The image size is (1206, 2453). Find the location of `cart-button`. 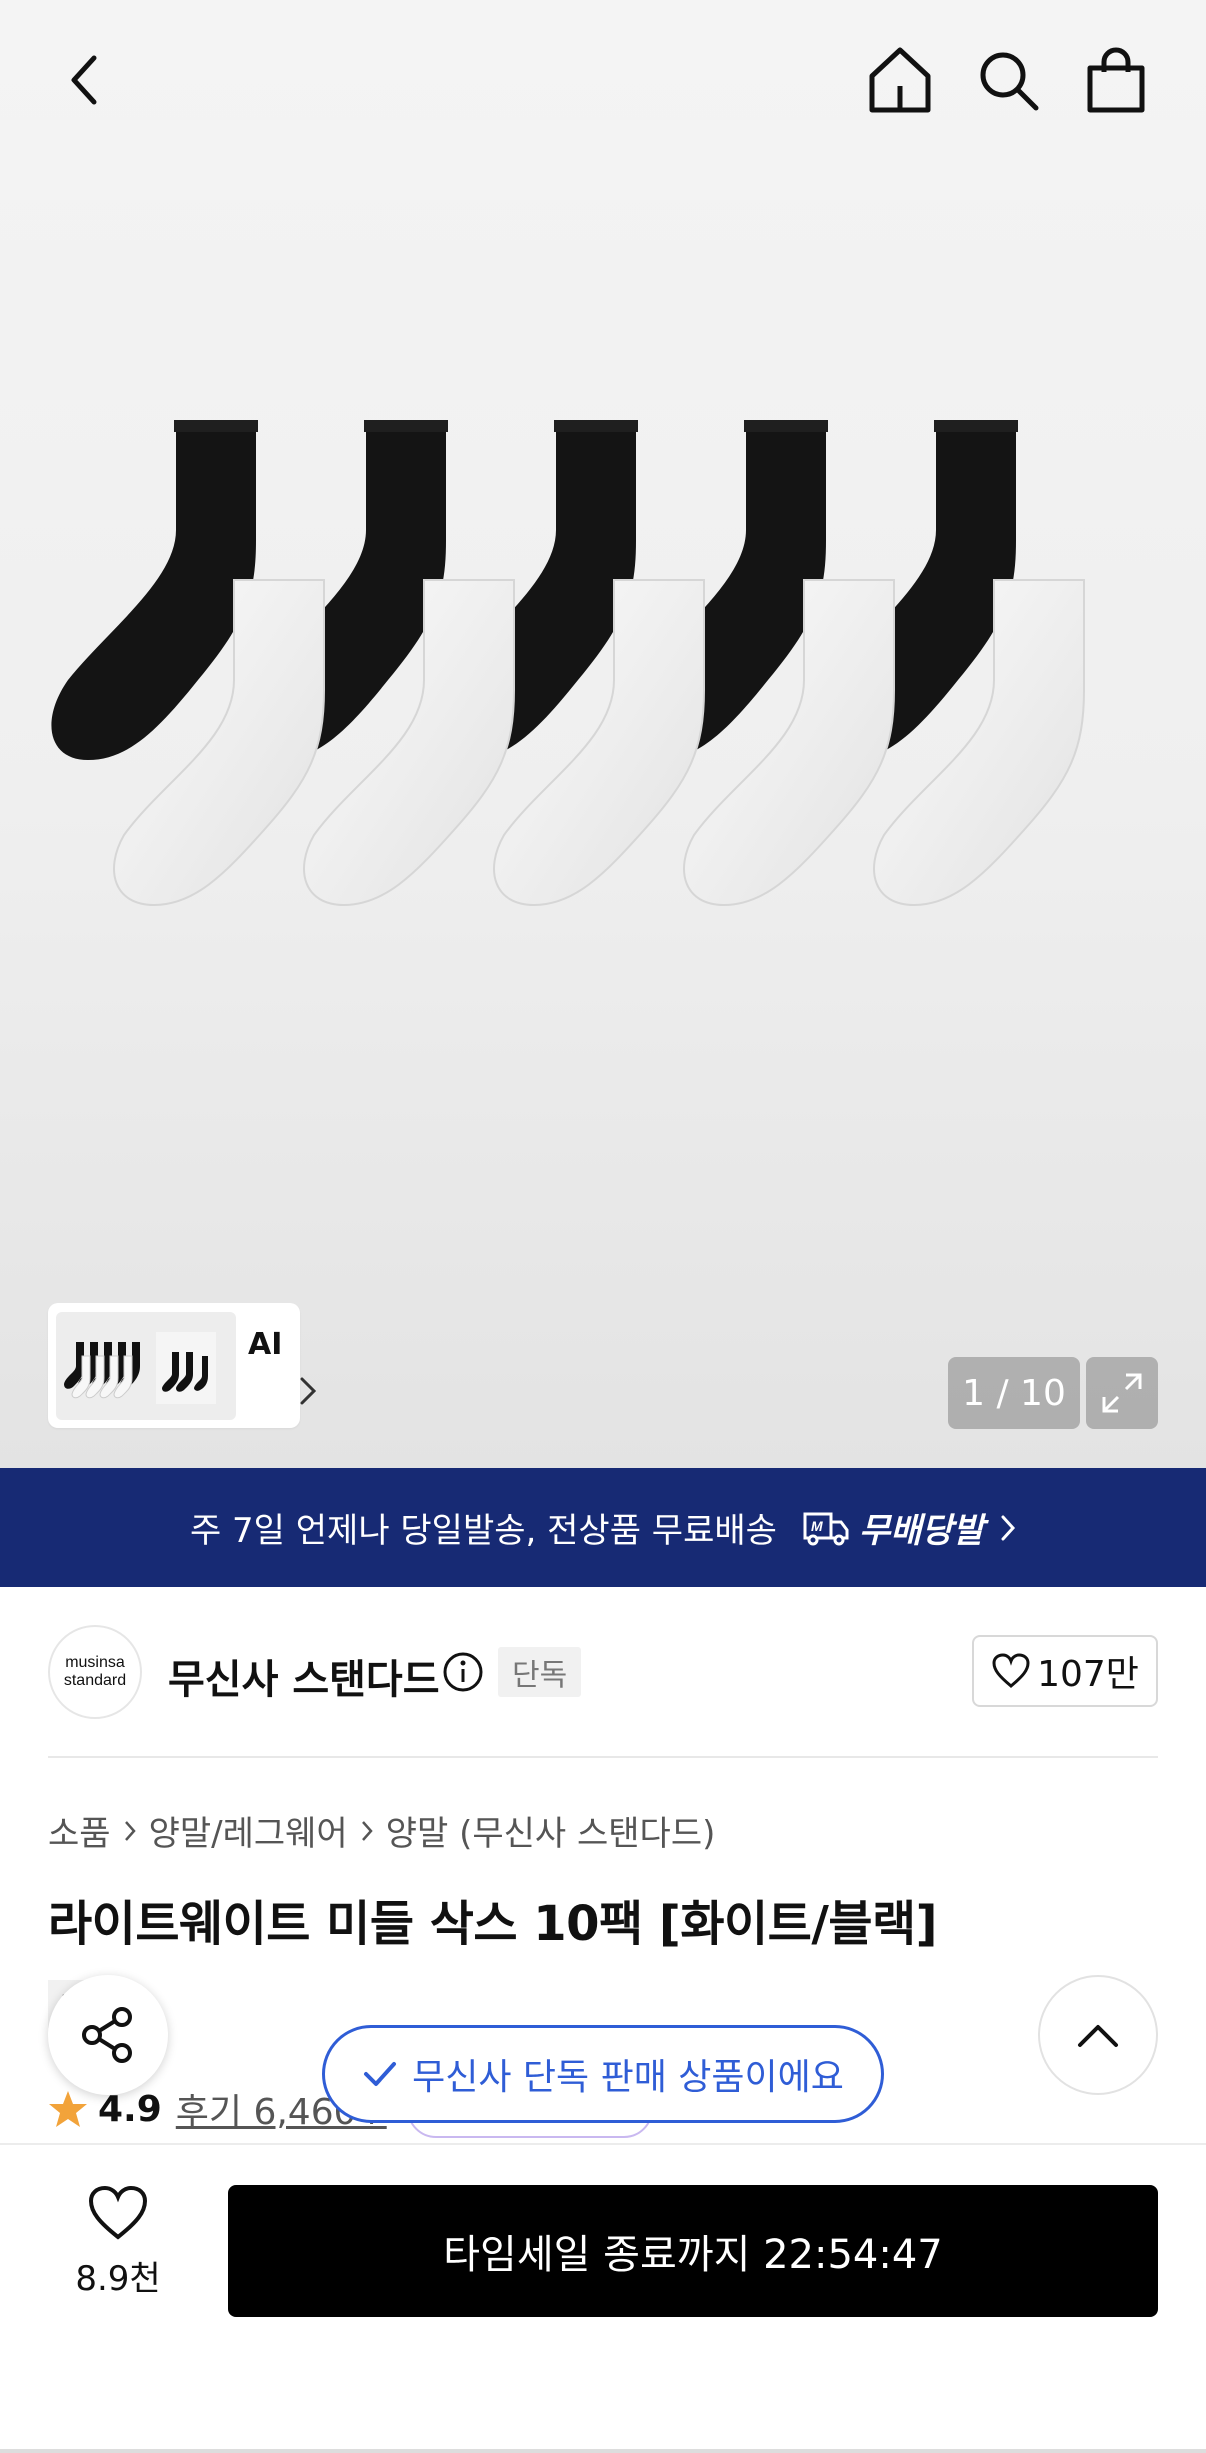

cart-button is located at coordinates (1116, 80).